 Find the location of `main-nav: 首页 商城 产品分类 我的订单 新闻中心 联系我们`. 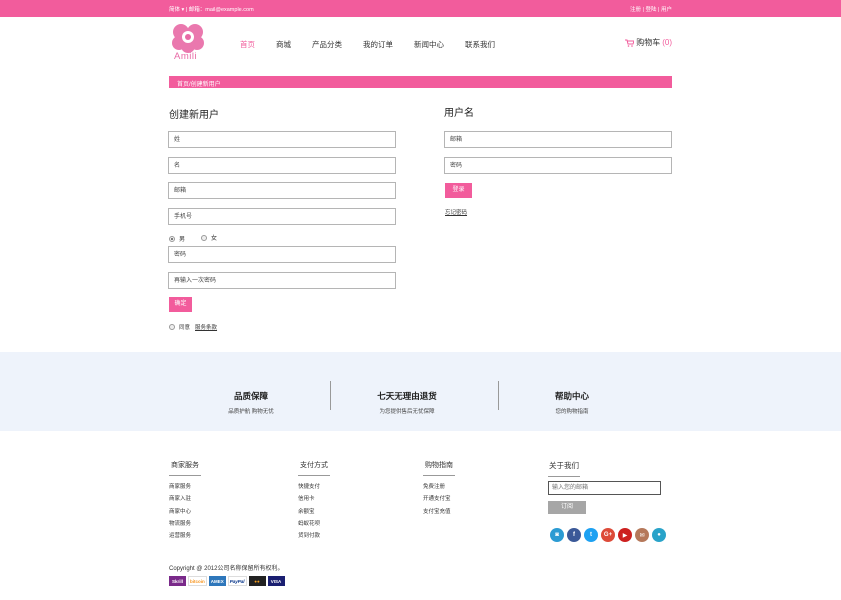

main-nav: 首页 商城 产品分类 我的订单 新闻中心 联系我们 is located at coordinates (378, 44).